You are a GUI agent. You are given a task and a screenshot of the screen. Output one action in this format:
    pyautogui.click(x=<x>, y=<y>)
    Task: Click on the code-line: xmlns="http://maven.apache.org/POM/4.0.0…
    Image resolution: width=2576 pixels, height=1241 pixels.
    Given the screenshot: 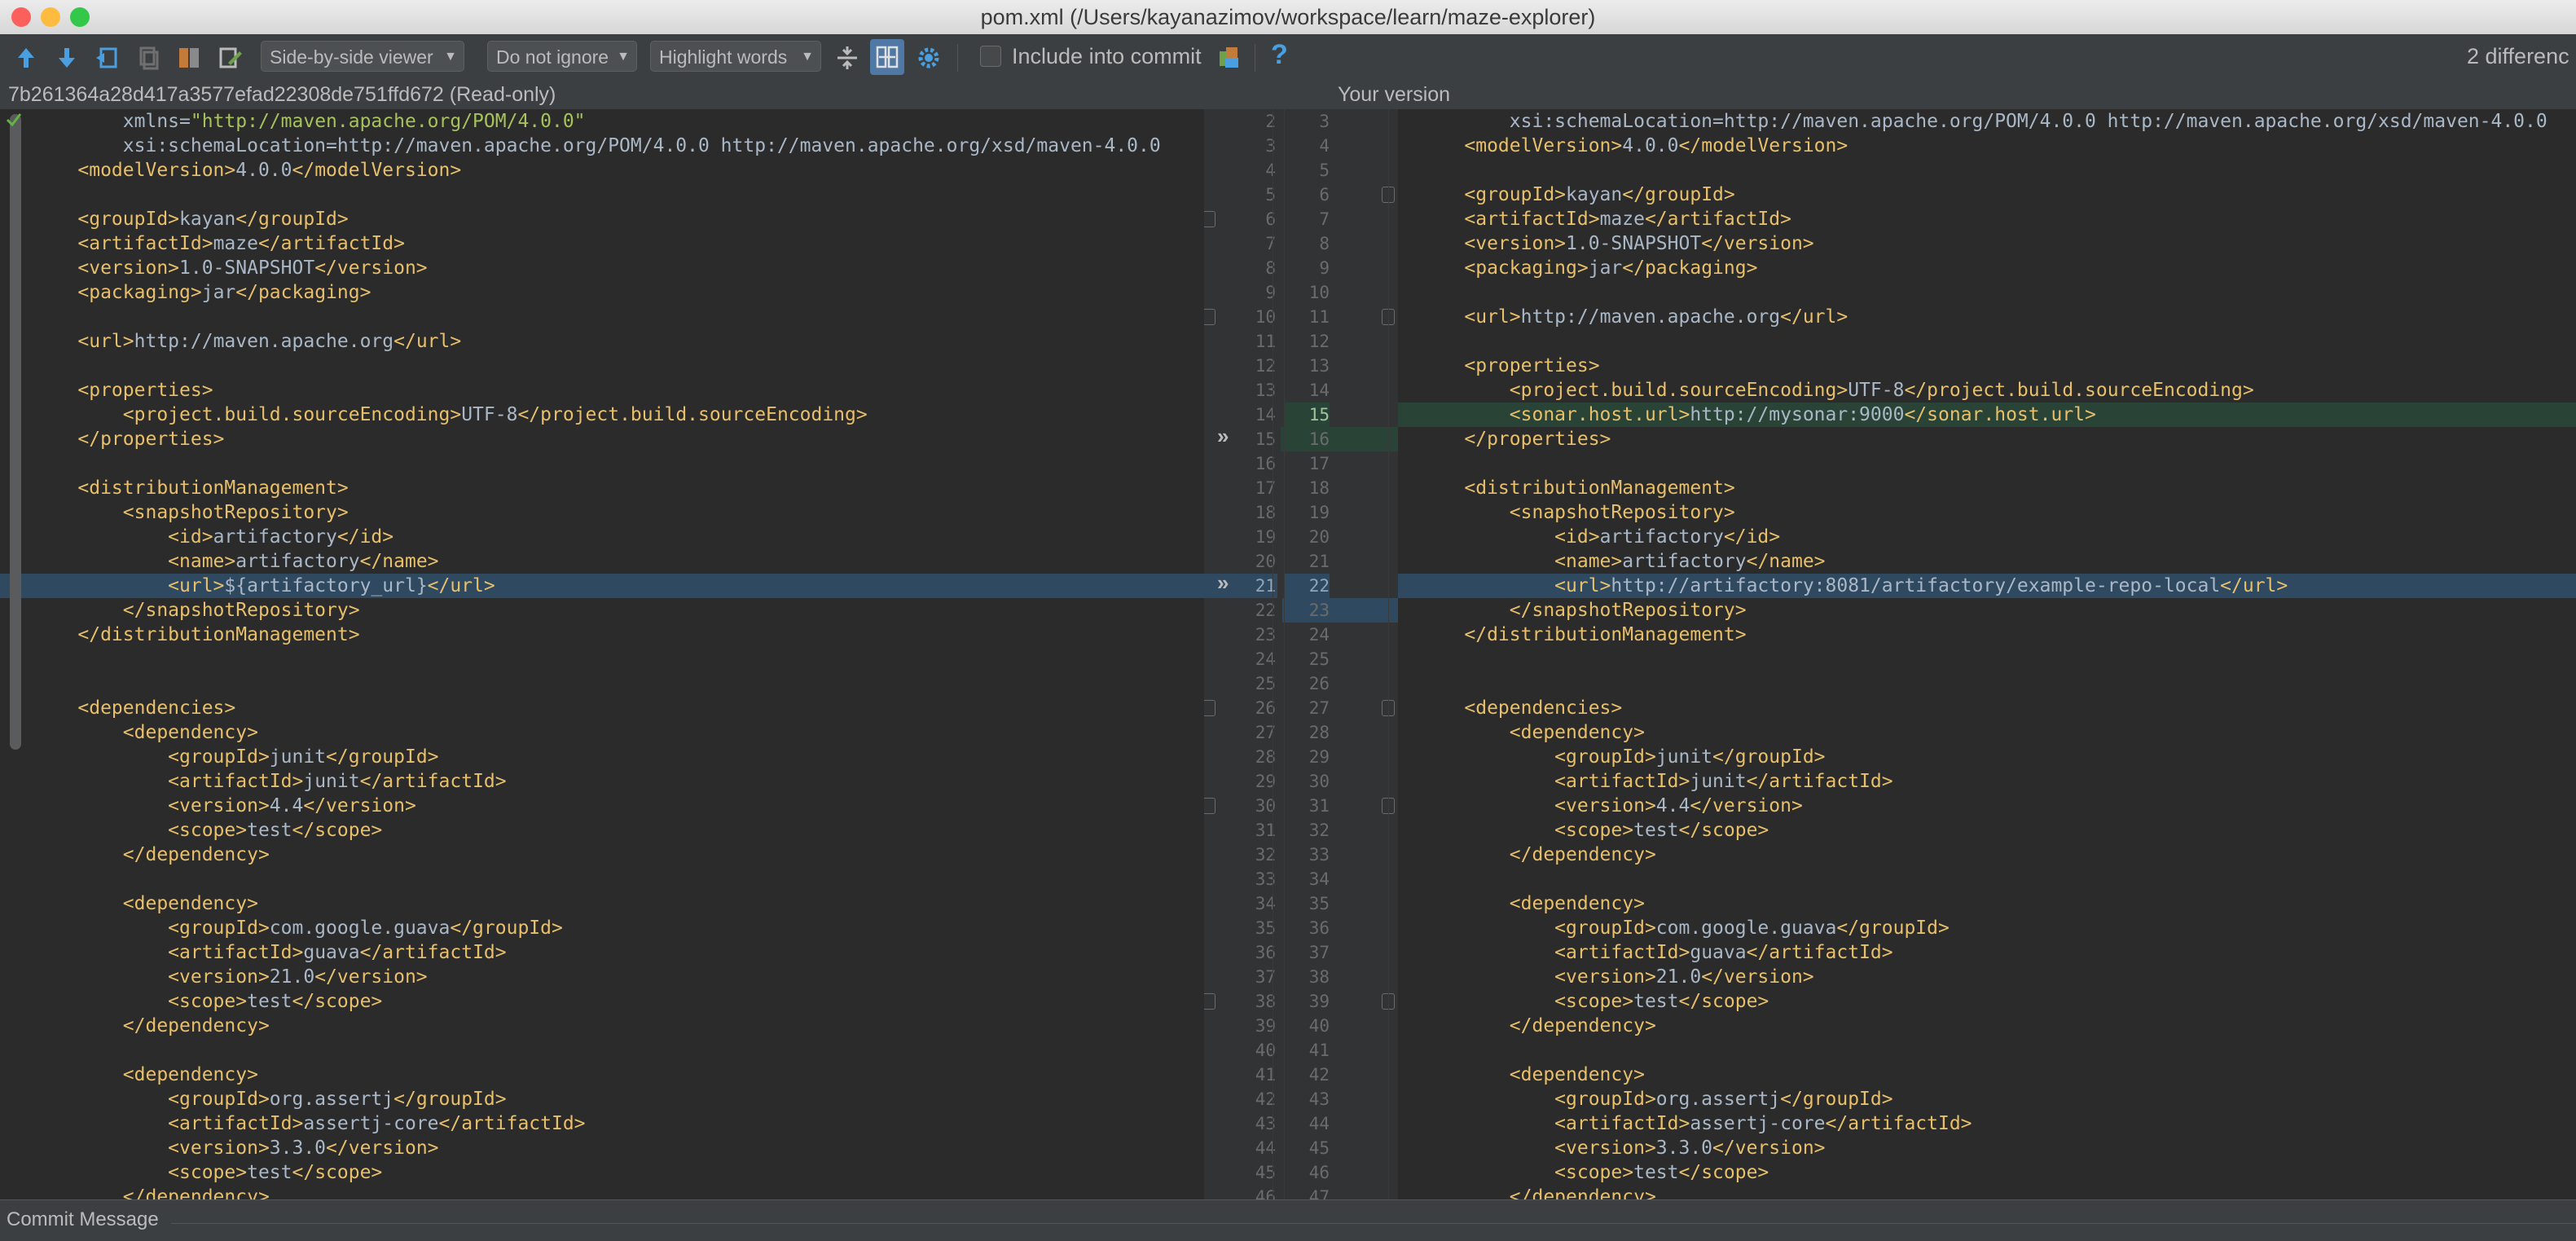 What is the action you would take?
    pyautogui.click(x=602, y=121)
    